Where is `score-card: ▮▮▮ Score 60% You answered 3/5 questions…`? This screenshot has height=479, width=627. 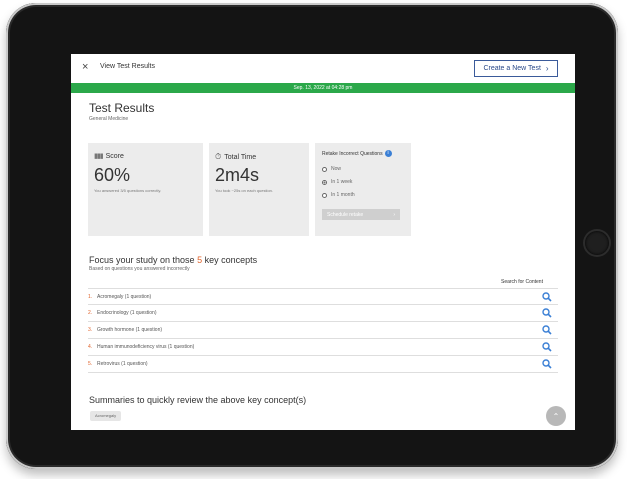
score-card: ▮▮▮ Score 60% You answered 3/5 questions… is located at coordinates (145, 189).